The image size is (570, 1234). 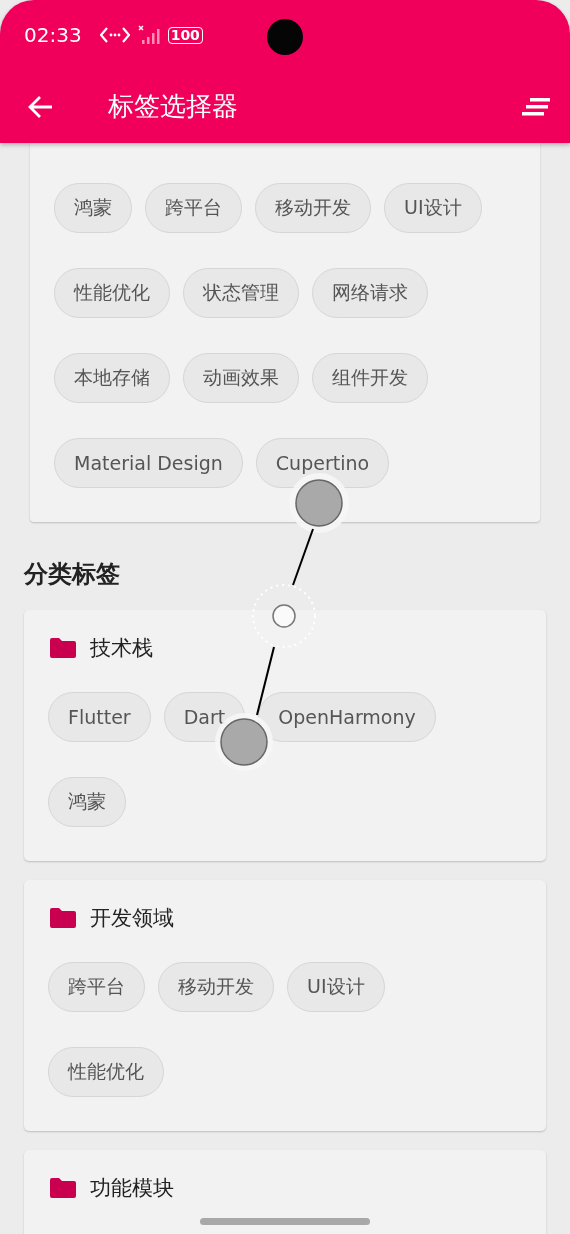 I want to click on section-heading: 分类标签, so click(x=72, y=574).